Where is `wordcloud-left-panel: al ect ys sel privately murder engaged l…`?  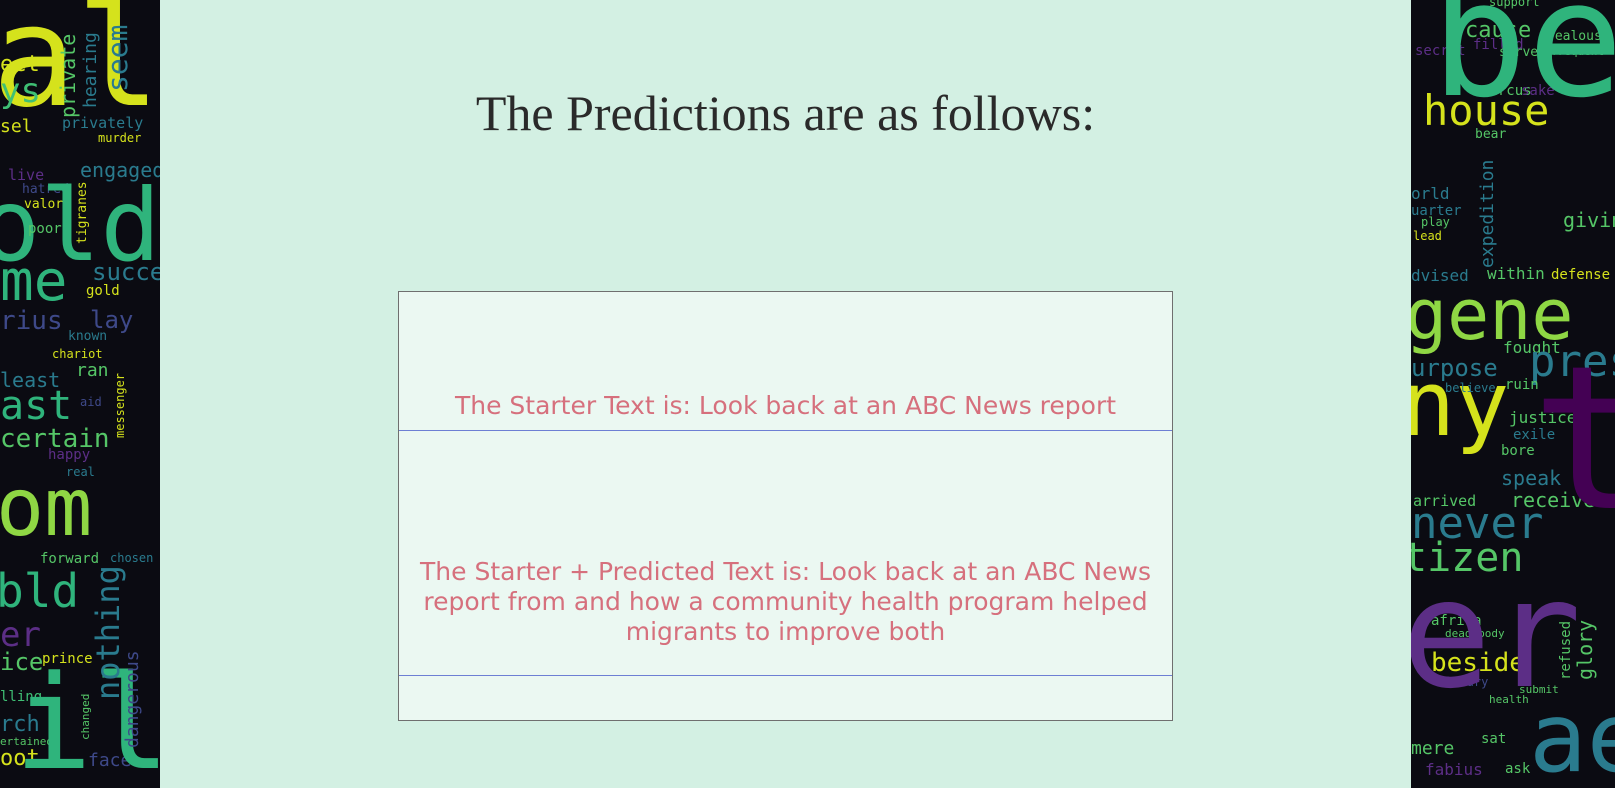
wordcloud-left-panel: al ect ys sel privately murder engaged l… is located at coordinates (80, 394).